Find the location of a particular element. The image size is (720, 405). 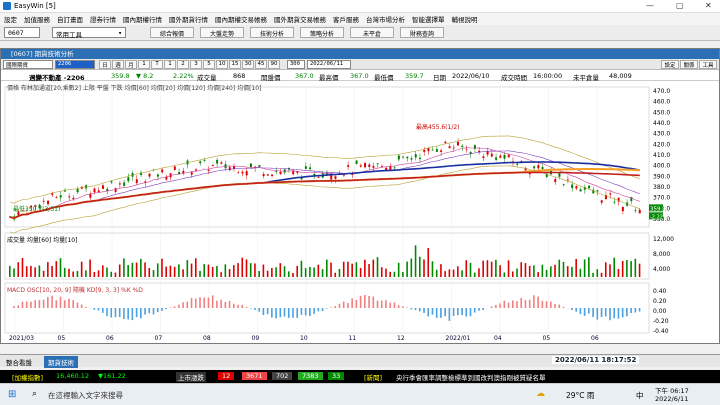

x-axis-label: 07 is located at coordinates (159, 338).